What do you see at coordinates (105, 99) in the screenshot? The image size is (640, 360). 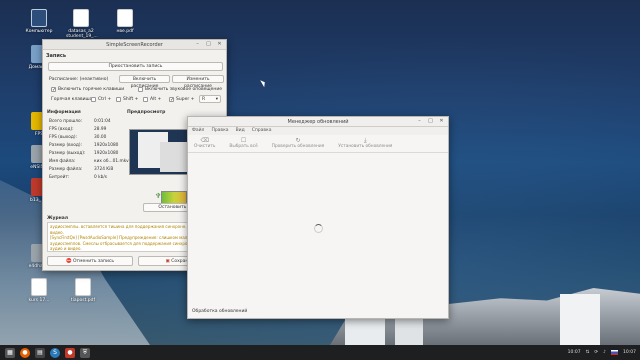 I see `ctrl-label: Ctrl +` at bounding box center [105, 99].